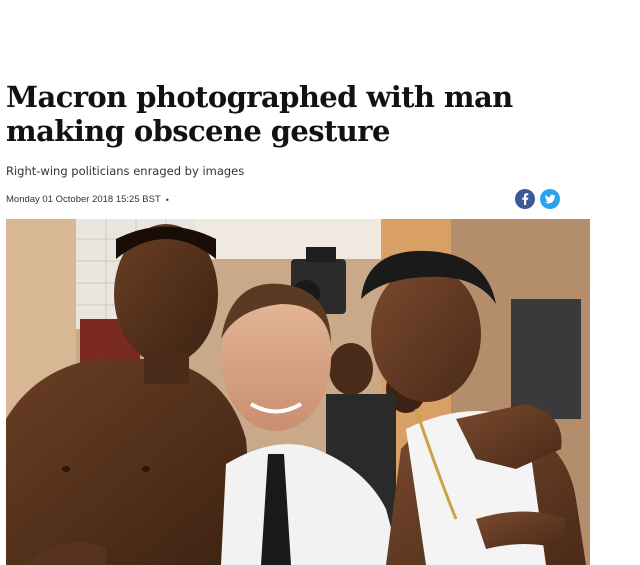  Describe the element at coordinates (83, 199) in the screenshot. I see `publish-date: Monday 01 October 2018 15:25 BST` at that location.